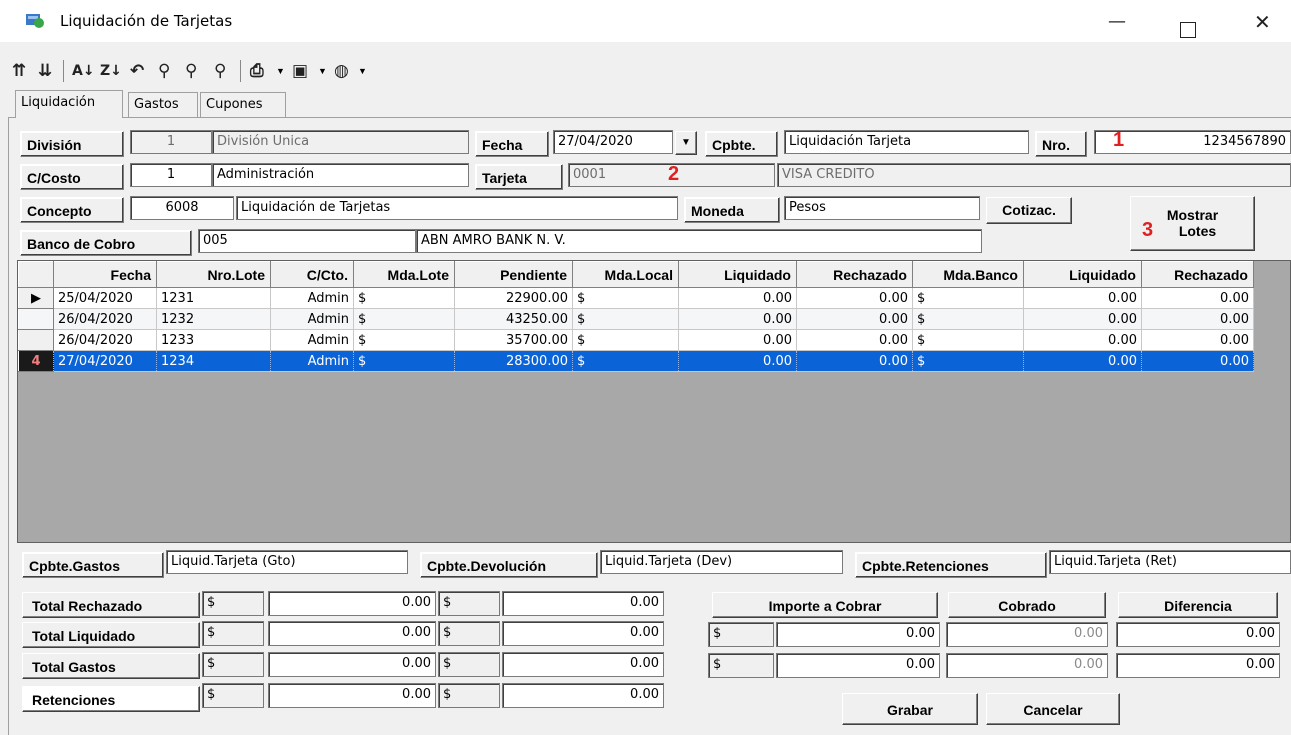 This screenshot has height=735, width=1291. Describe the element at coordinates (340, 175) in the screenshot. I see `costo-name-field: Administración` at that location.